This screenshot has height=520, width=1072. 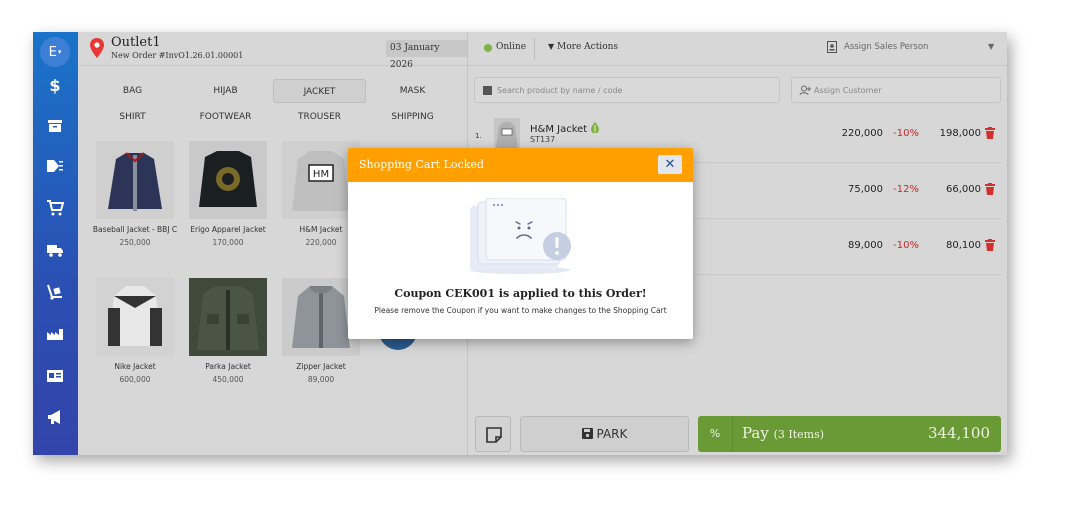 What do you see at coordinates (55, 378) in the screenshot?
I see `id-card-icon` at bounding box center [55, 378].